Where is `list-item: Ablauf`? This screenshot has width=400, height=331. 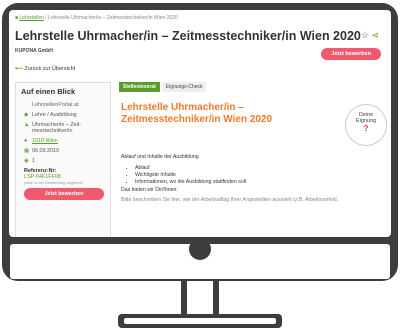
list-item: Ablauf is located at coordinates (259, 168).